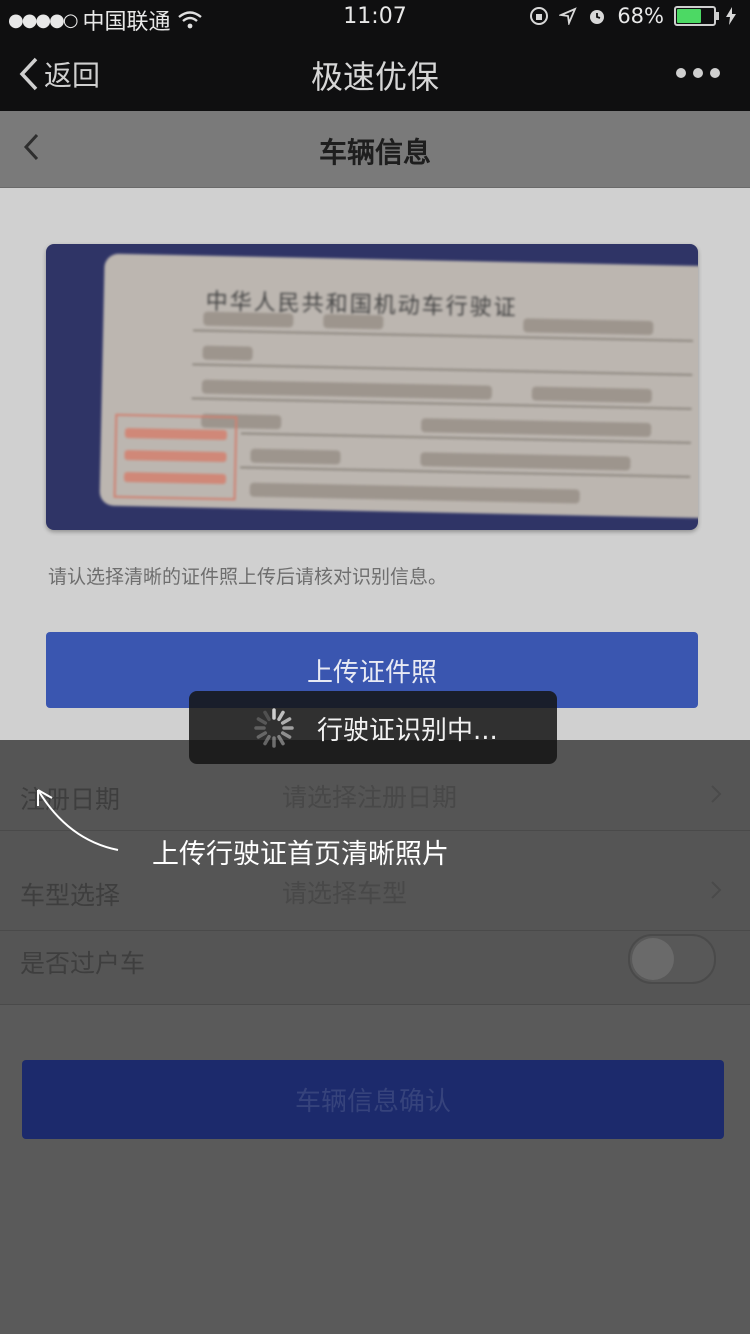  What do you see at coordinates (640, 16) in the screenshot?
I see `battery-percent: 68%` at bounding box center [640, 16].